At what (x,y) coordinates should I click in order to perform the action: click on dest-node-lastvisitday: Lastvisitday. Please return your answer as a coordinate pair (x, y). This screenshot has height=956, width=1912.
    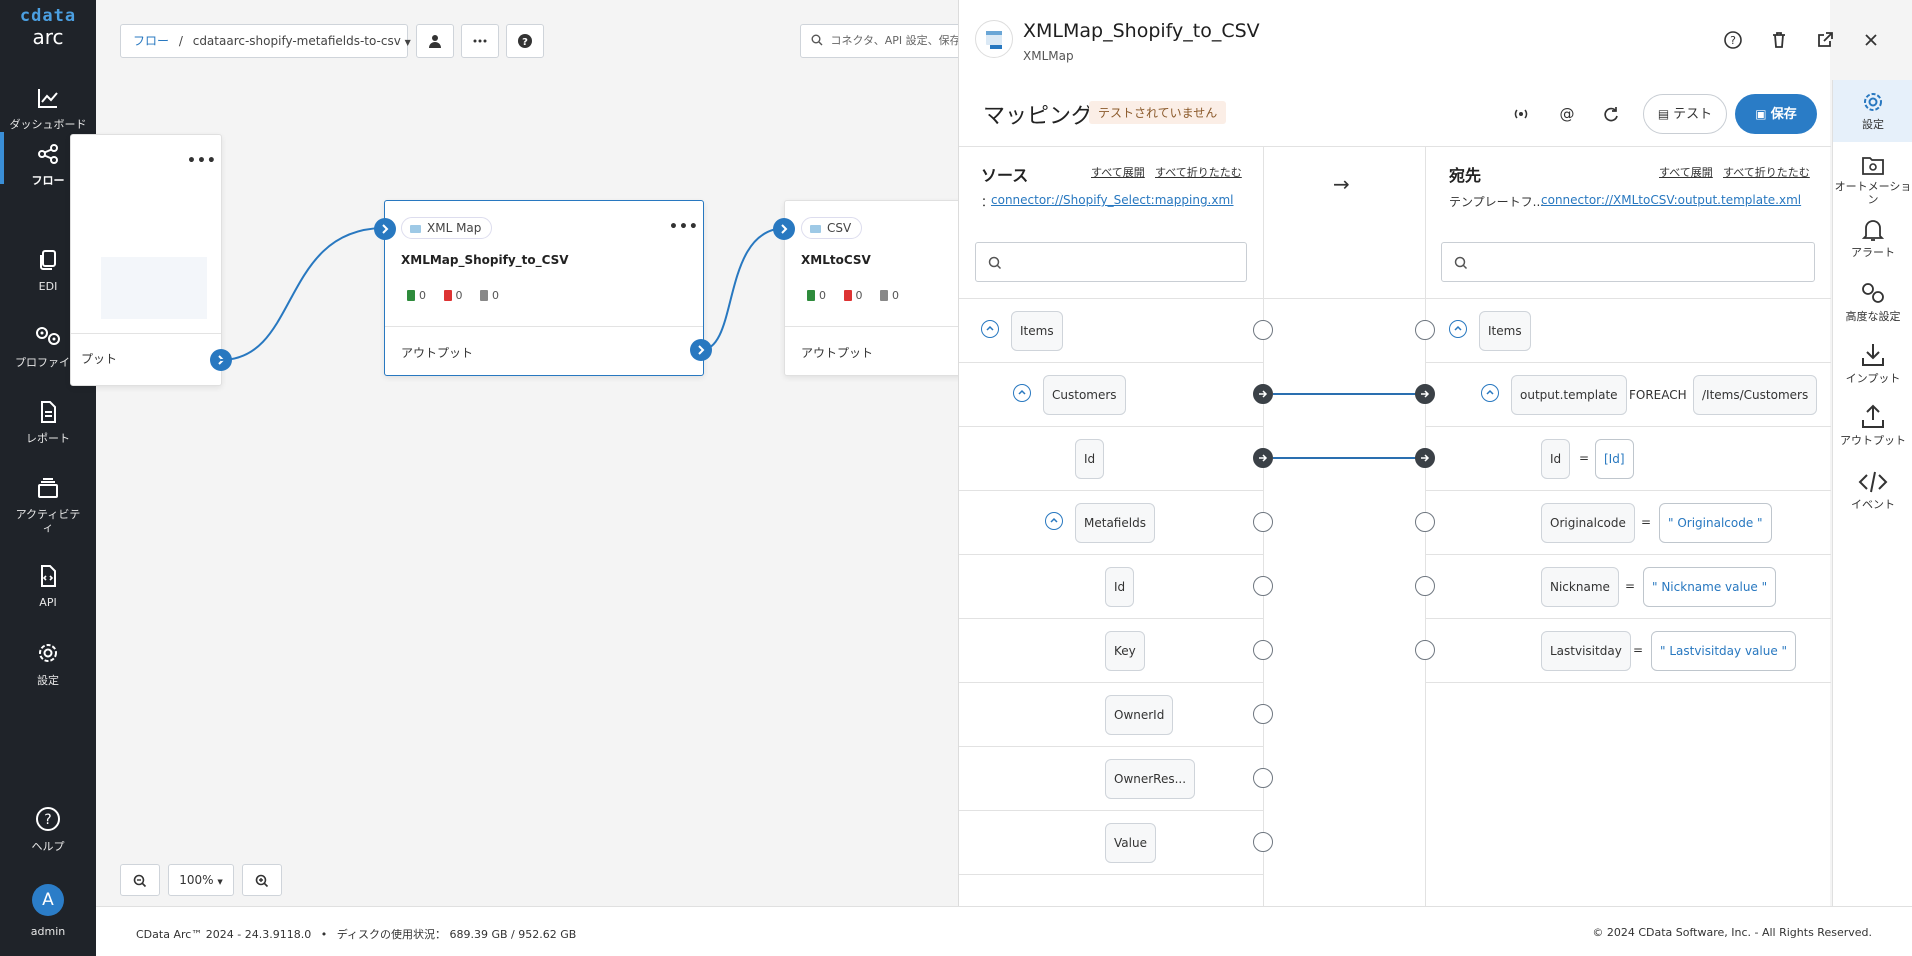
    Looking at the image, I should click on (1586, 651).